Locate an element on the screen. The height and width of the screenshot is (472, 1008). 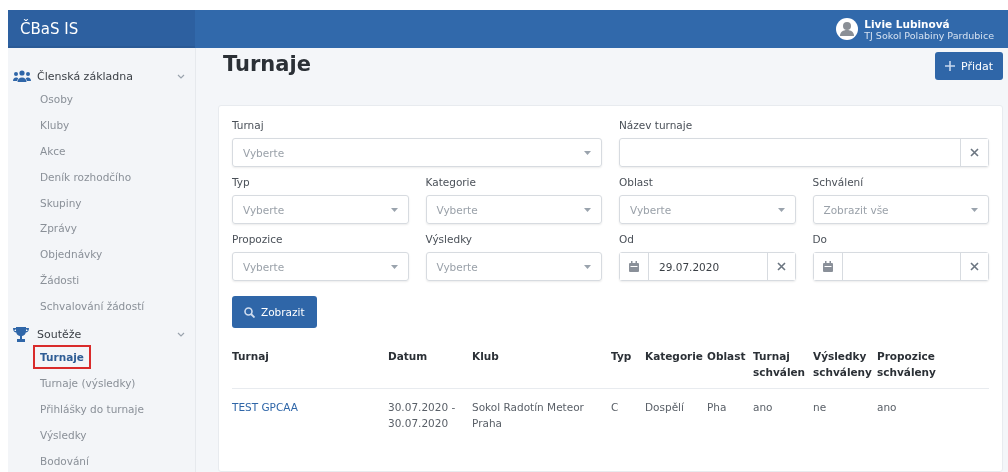
field-label: Turnaj is located at coordinates (248, 125).